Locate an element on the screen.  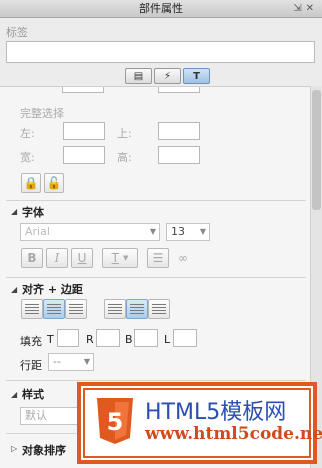
lock-ratio-button: 🔒 is located at coordinates (31, 183).